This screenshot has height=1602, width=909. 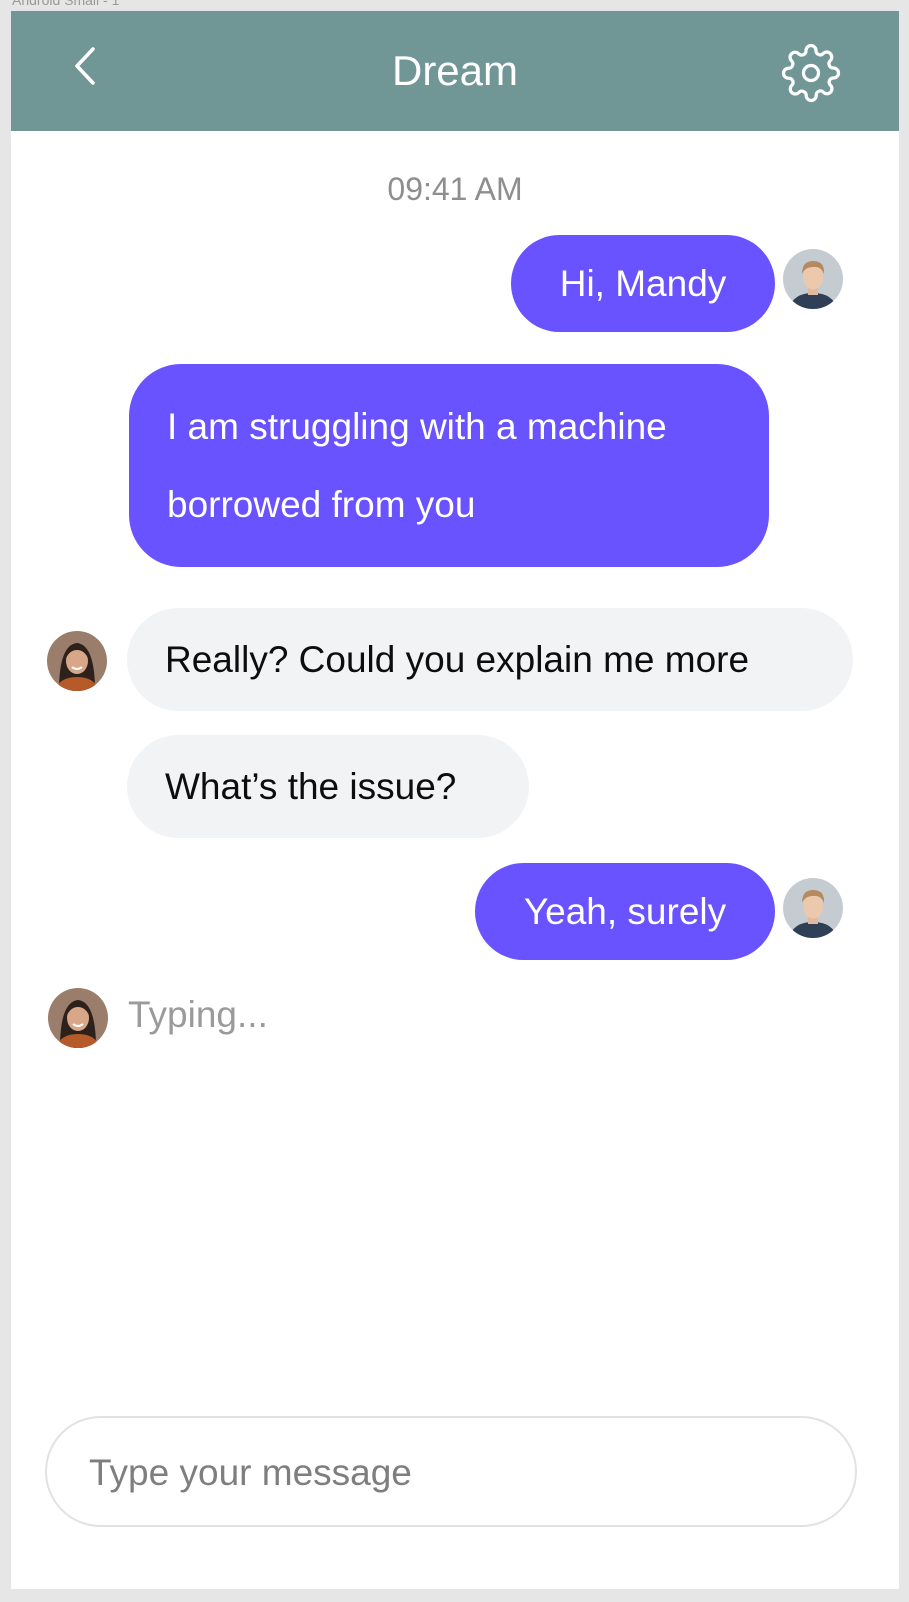 I want to click on outgoing-message-bubble: Hi, Mandy, so click(x=643, y=283).